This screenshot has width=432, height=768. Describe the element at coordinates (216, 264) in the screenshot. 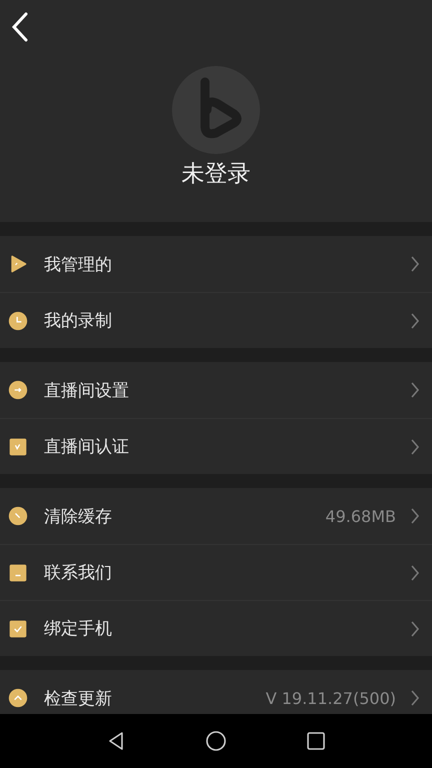

I see `menu-item: 我管理的` at that location.